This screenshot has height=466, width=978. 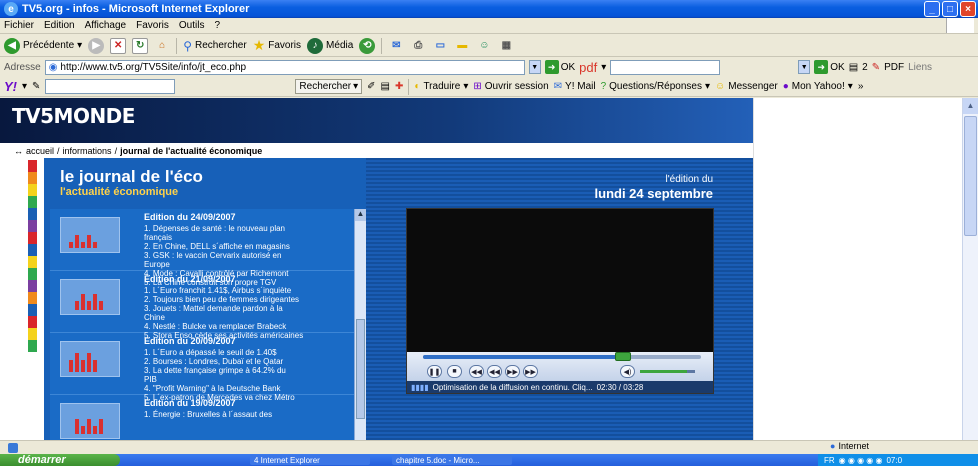 What do you see at coordinates (192, 25) in the screenshot?
I see `menu-outils: Outils` at bounding box center [192, 25].